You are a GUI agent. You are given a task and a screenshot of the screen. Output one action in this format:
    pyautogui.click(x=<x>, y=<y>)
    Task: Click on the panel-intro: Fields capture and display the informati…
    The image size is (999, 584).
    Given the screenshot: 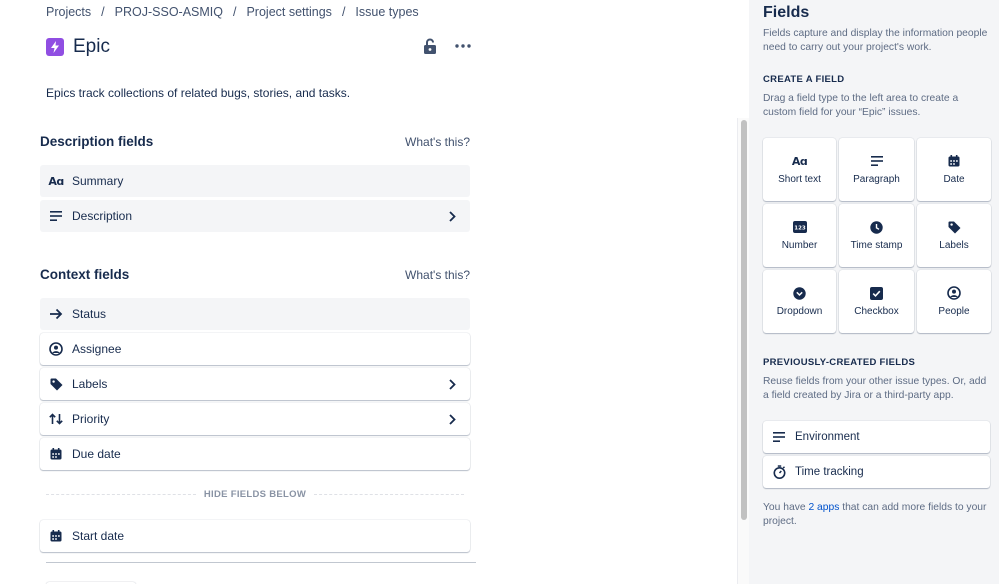 What is the action you would take?
    pyautogui.click(x=875, y=40)
    